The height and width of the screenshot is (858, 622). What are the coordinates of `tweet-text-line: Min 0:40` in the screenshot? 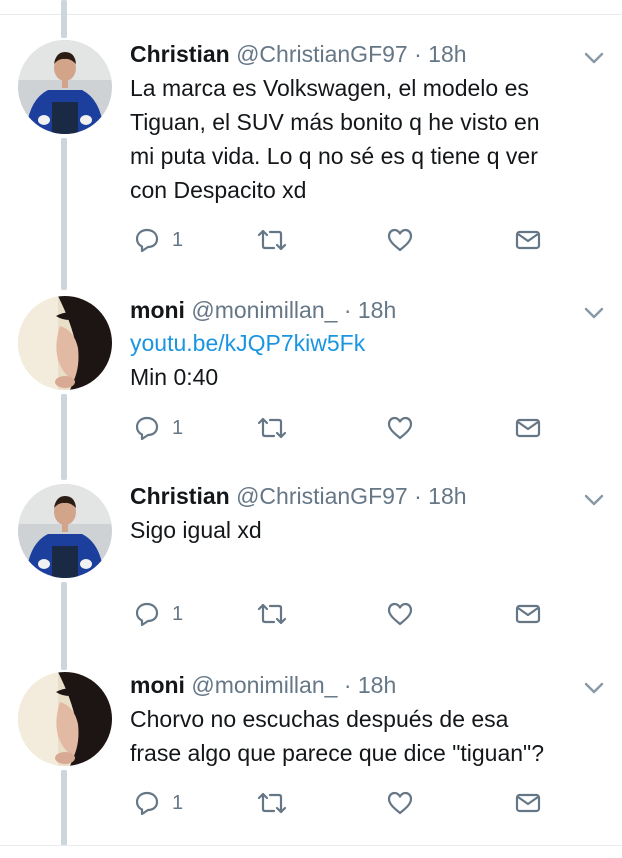 It's located at (174, 377).